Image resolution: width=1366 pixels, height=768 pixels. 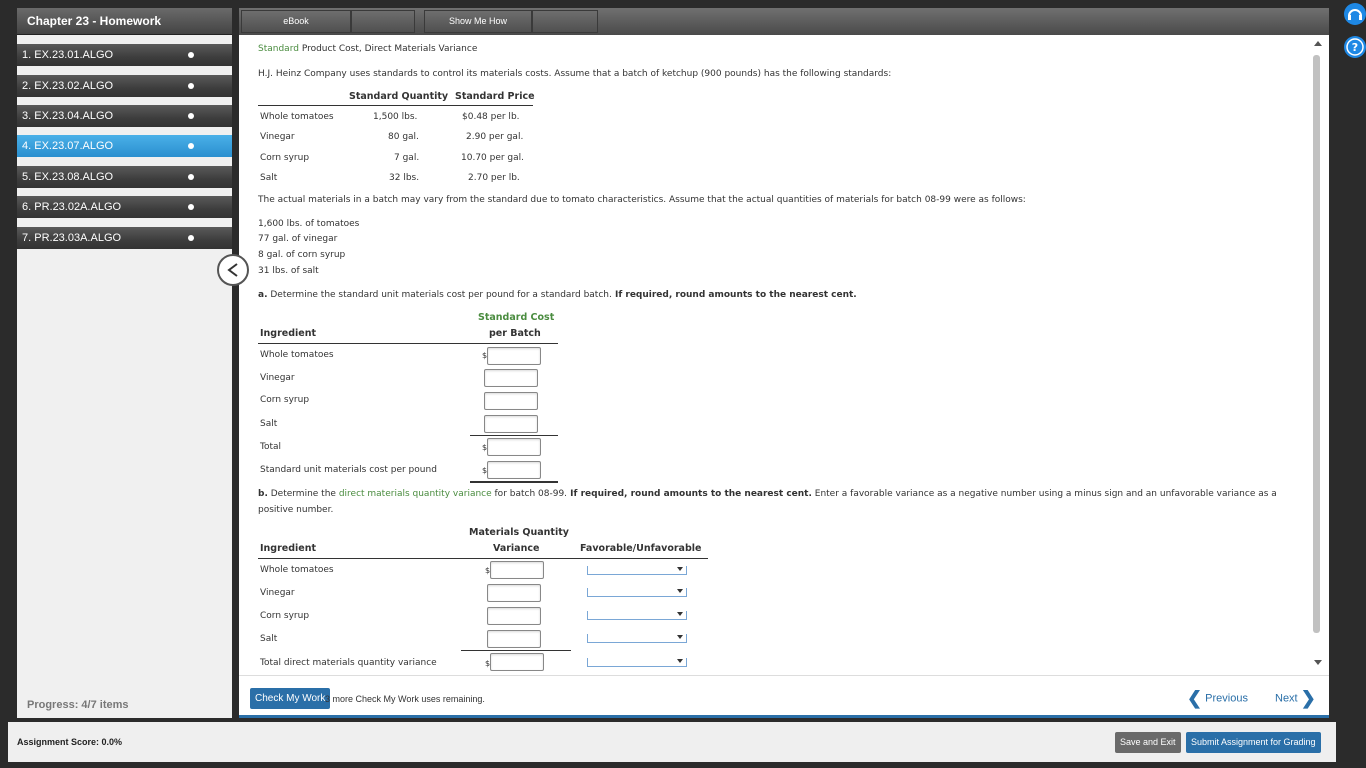 What do you see at coordinates (637, 592) in the screenshot?
I see `fav-unfav-vinegar-select` at bounding box center [637, 592].